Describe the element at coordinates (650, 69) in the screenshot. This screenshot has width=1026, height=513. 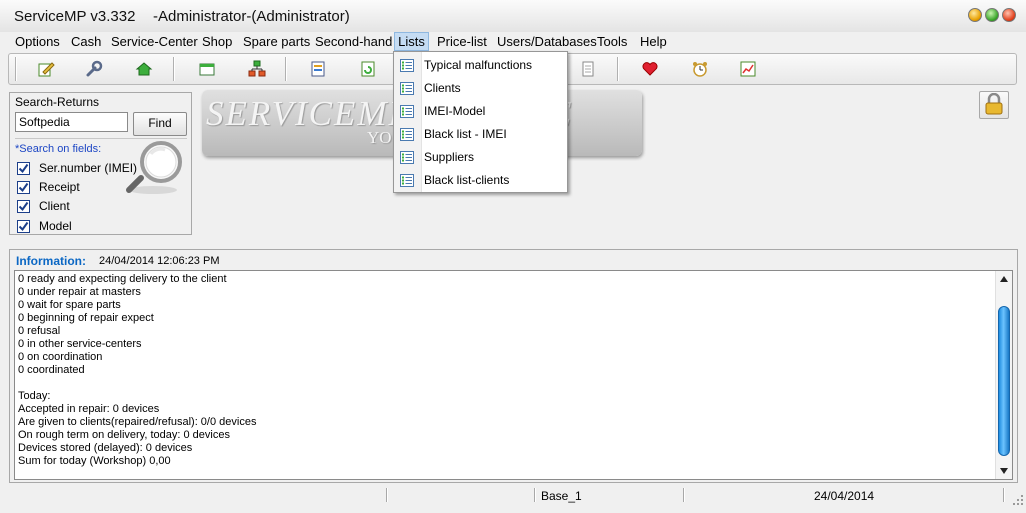
I see `heart-icon` at that location.